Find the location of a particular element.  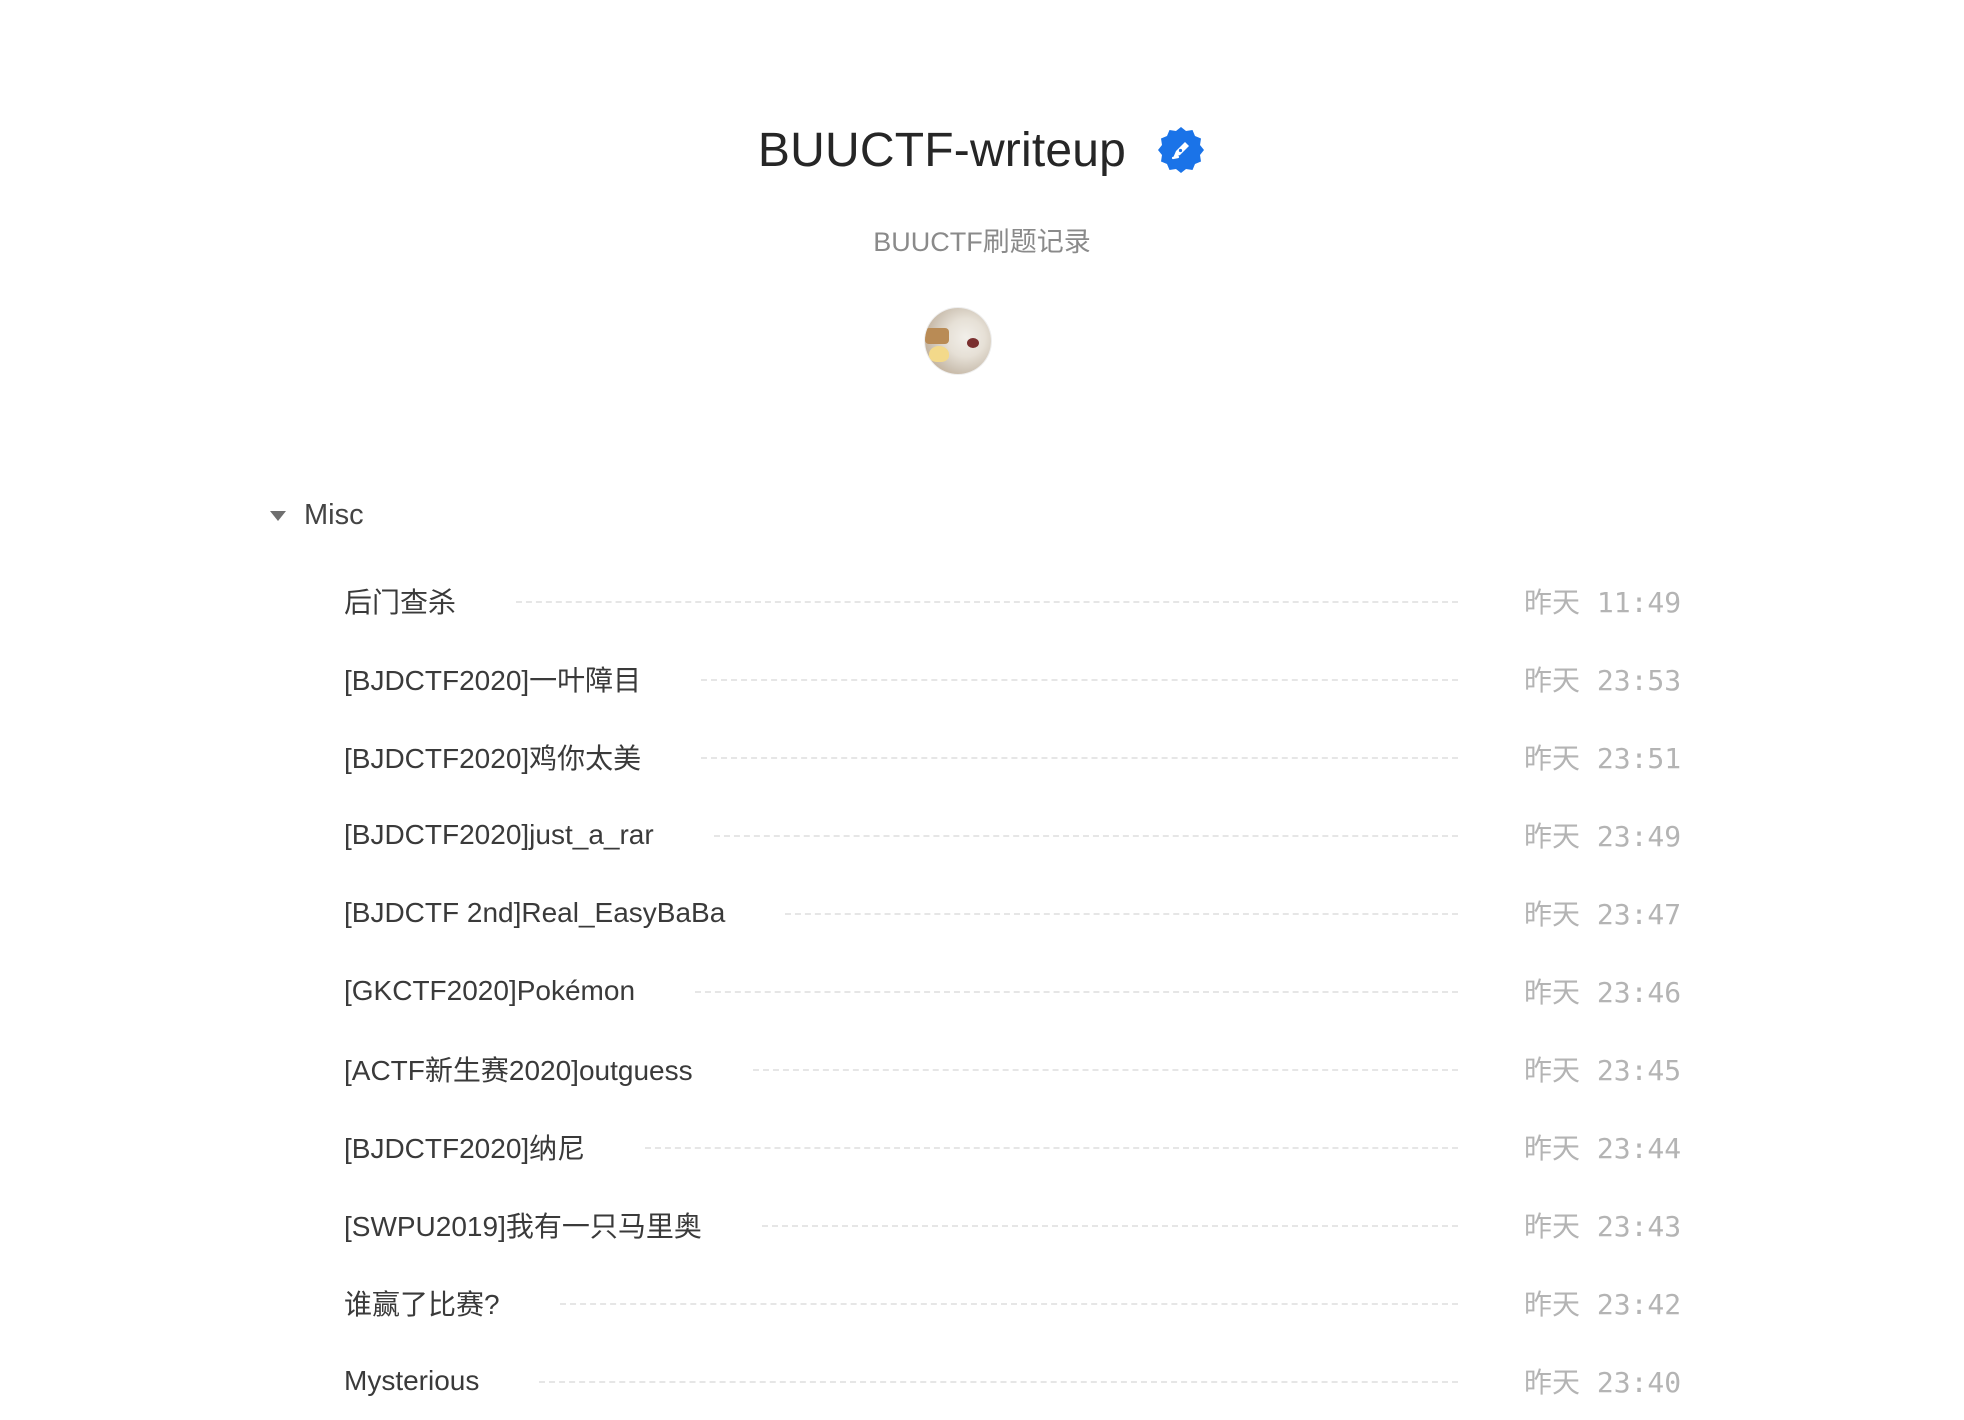

doc-time: 昨天 23:42 is located at coordinates (1603, 1304).